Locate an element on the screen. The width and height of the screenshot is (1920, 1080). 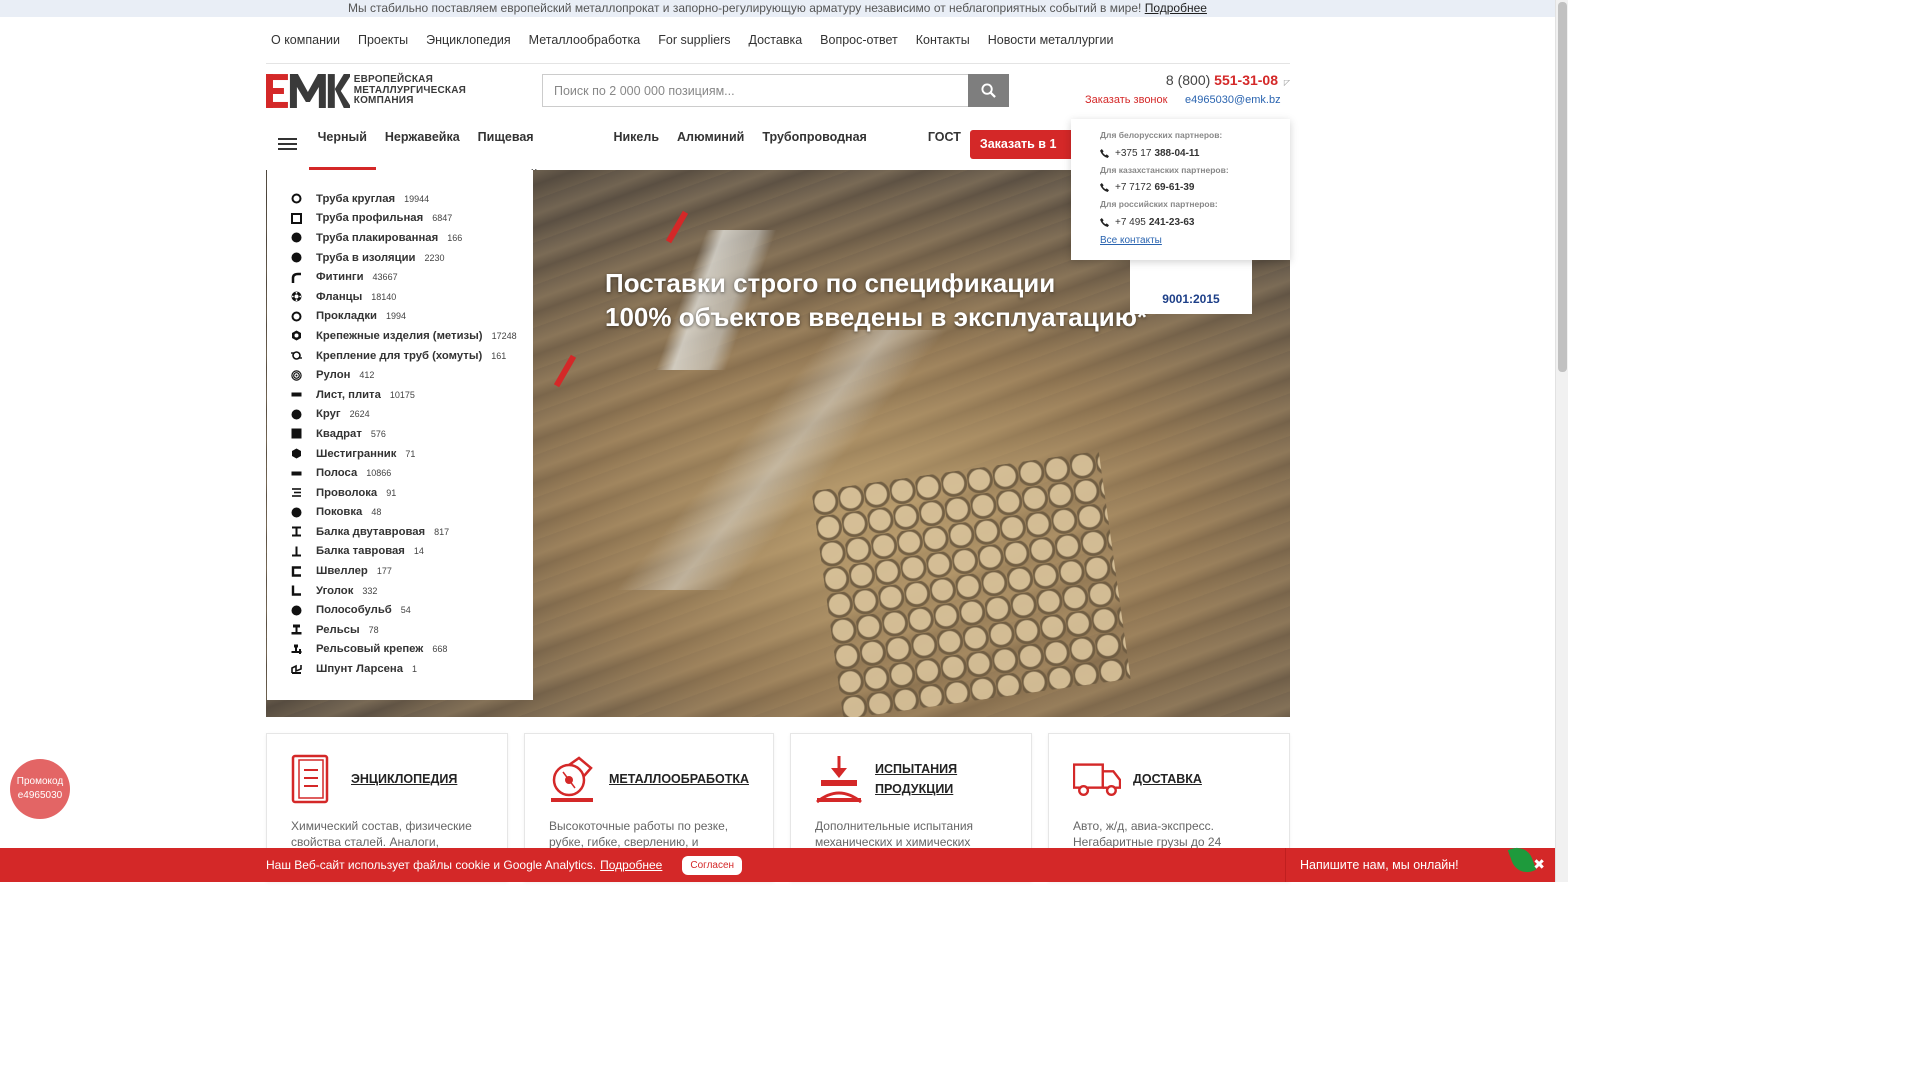
catalog-item-count: 14 is located at coordinates (418, 551).